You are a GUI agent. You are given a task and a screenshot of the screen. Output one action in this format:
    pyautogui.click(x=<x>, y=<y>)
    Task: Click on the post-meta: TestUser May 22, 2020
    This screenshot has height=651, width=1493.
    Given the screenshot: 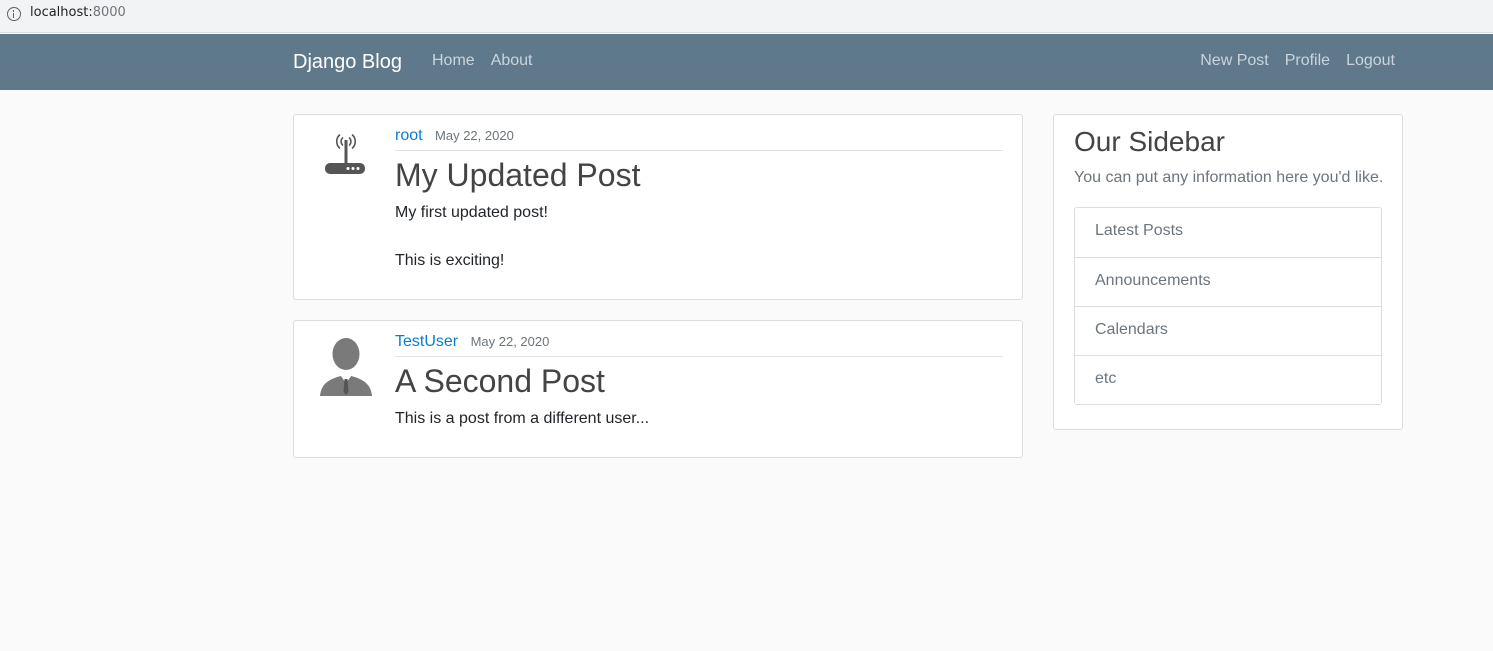 What is the action you would take?
    pyautogui.click(x=699, y=345)
    